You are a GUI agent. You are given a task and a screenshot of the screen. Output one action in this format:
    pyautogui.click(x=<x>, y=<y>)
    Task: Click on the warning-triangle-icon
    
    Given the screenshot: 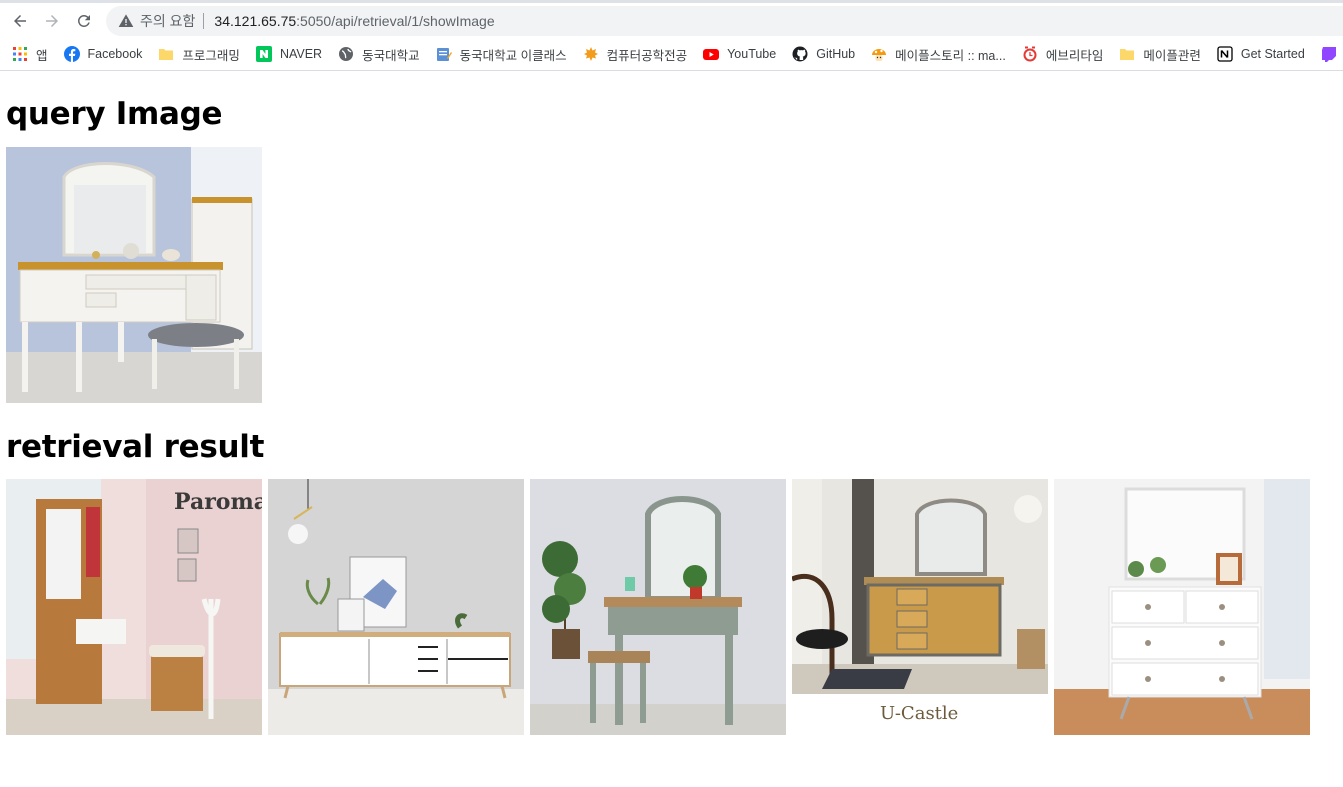 What is the action you would take?
    pyautogui.click(x=126, y=21)
    